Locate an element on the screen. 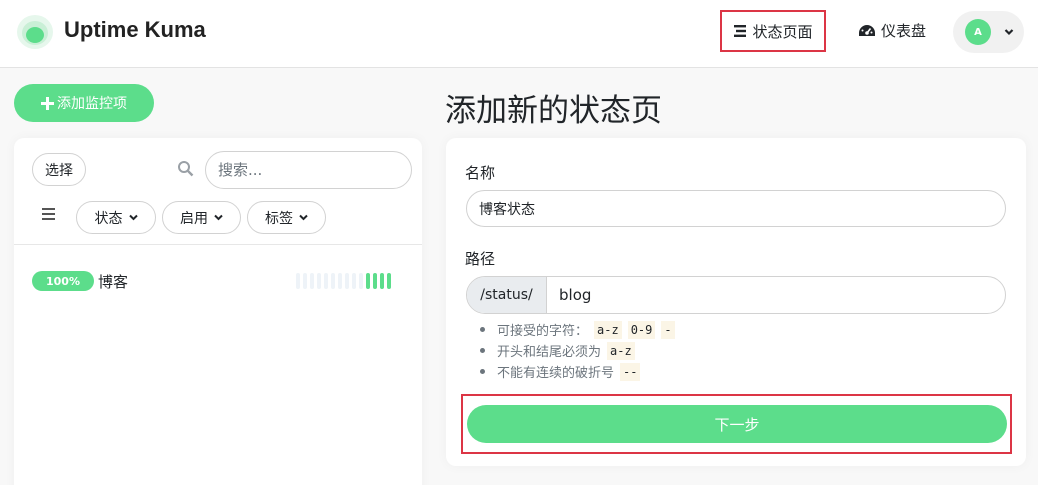 Image resolution: width=1038 pixels, height=485 pixels. code-chip: -- is located at coordinates (630, 371).